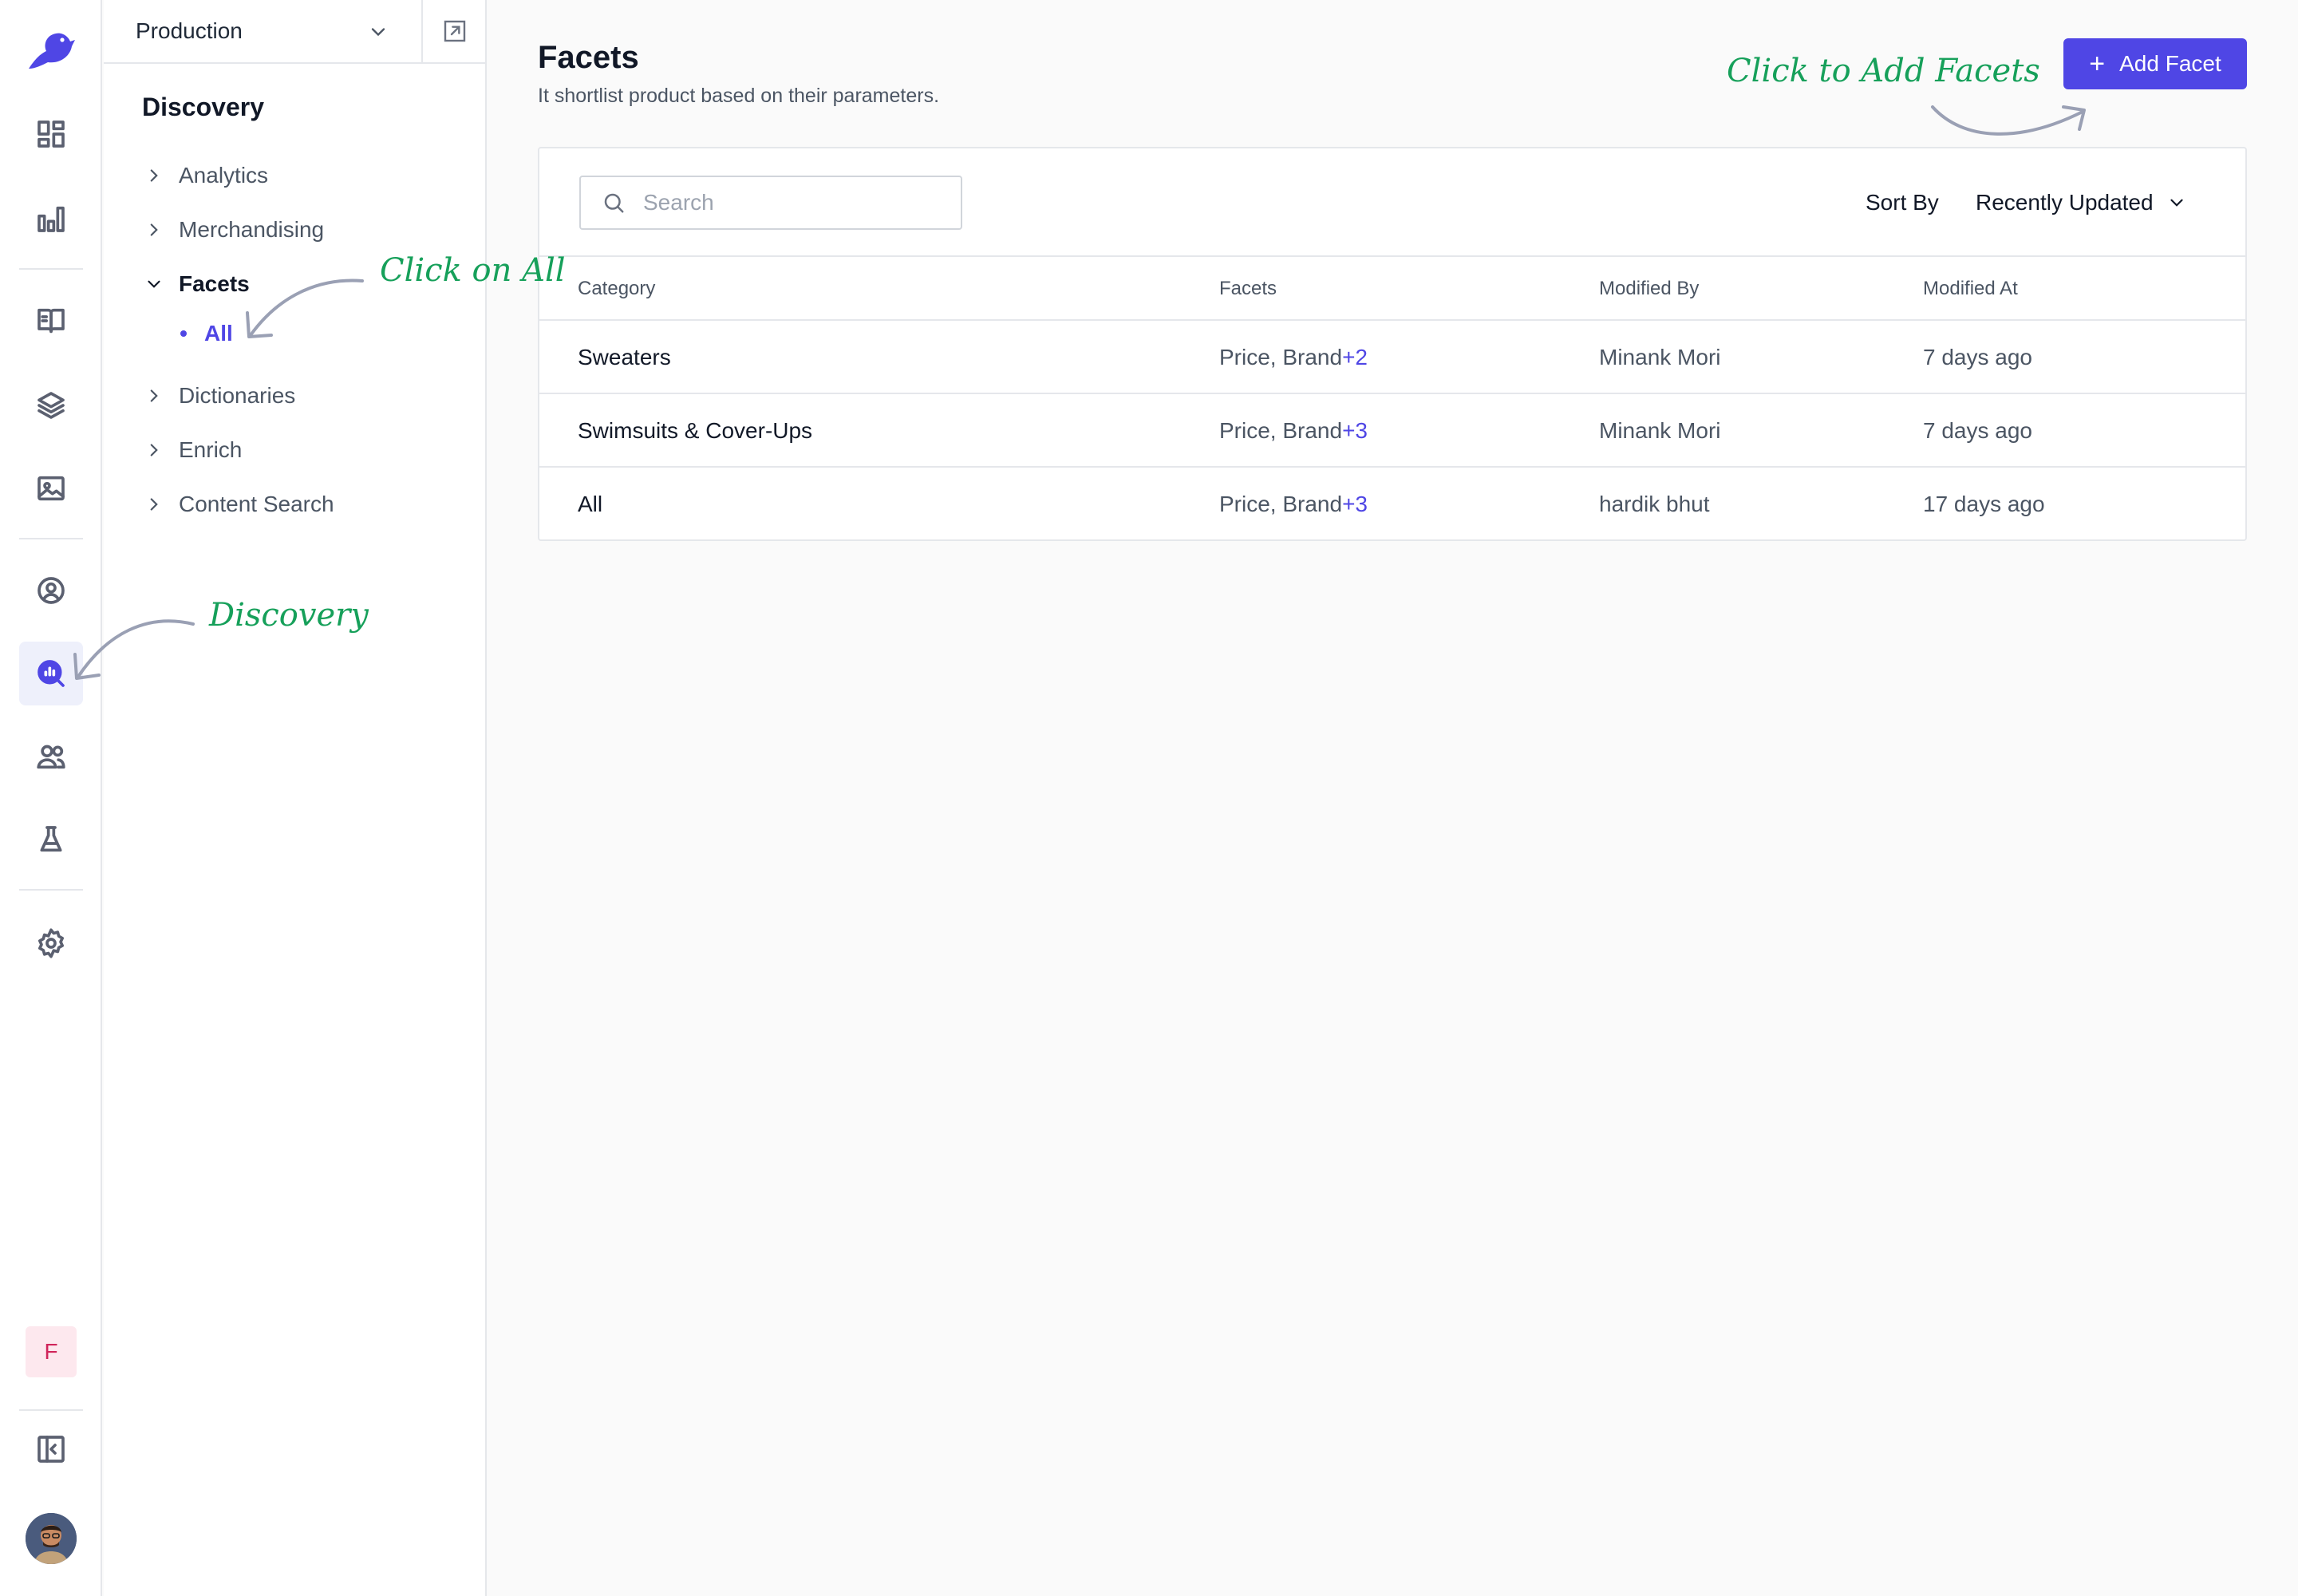 This screenshot has height=1596, width=2298. Describe the element at coordinates (219, 333) in the screenshot. I see `nav-subitem-label: All` at that location.